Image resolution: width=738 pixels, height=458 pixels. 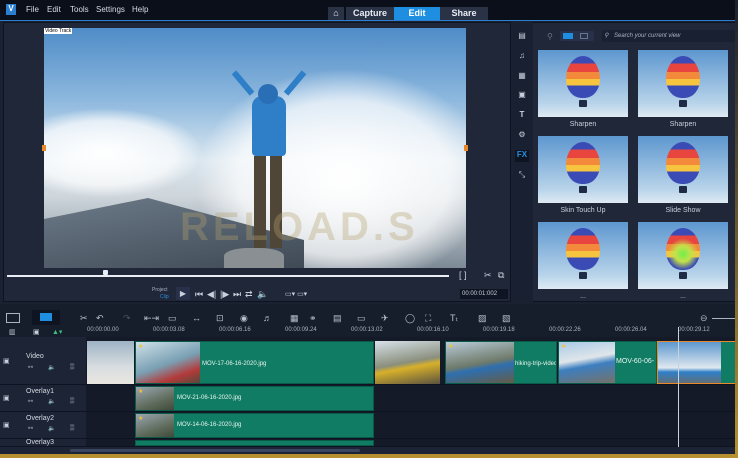 What do you see at coordinates (464, 13) in the screenshot?
I see `tab-share: Share` at bounding box center [464, 13].